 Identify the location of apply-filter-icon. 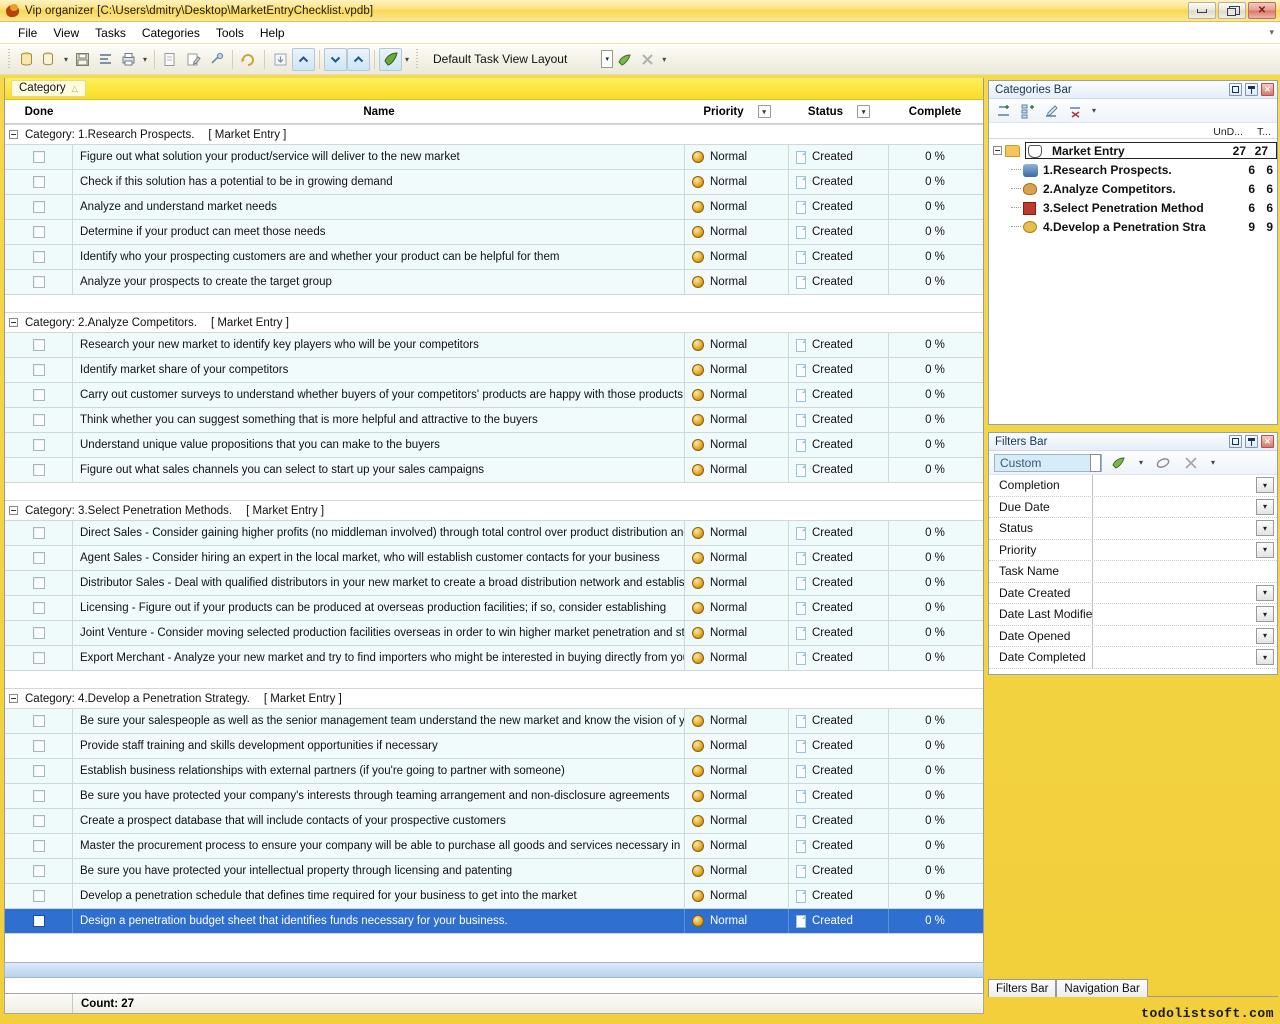
(1119, 463).